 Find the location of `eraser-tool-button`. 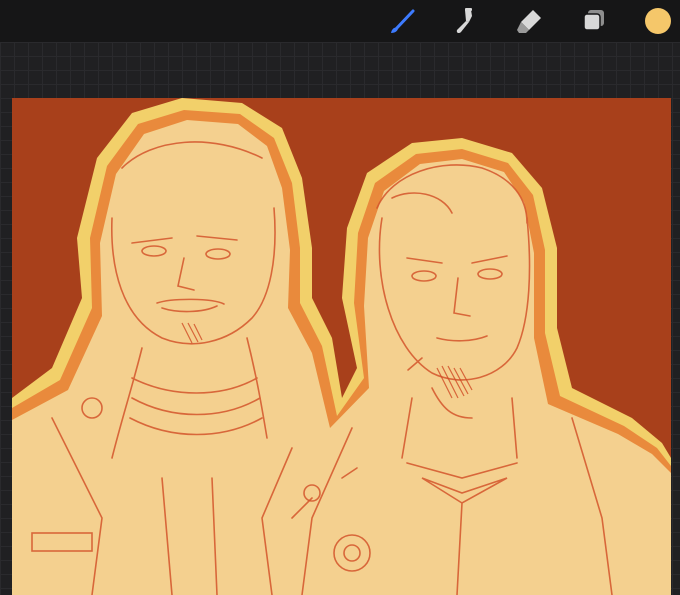

eraser-tool-button is located at coordinates (530, 21).